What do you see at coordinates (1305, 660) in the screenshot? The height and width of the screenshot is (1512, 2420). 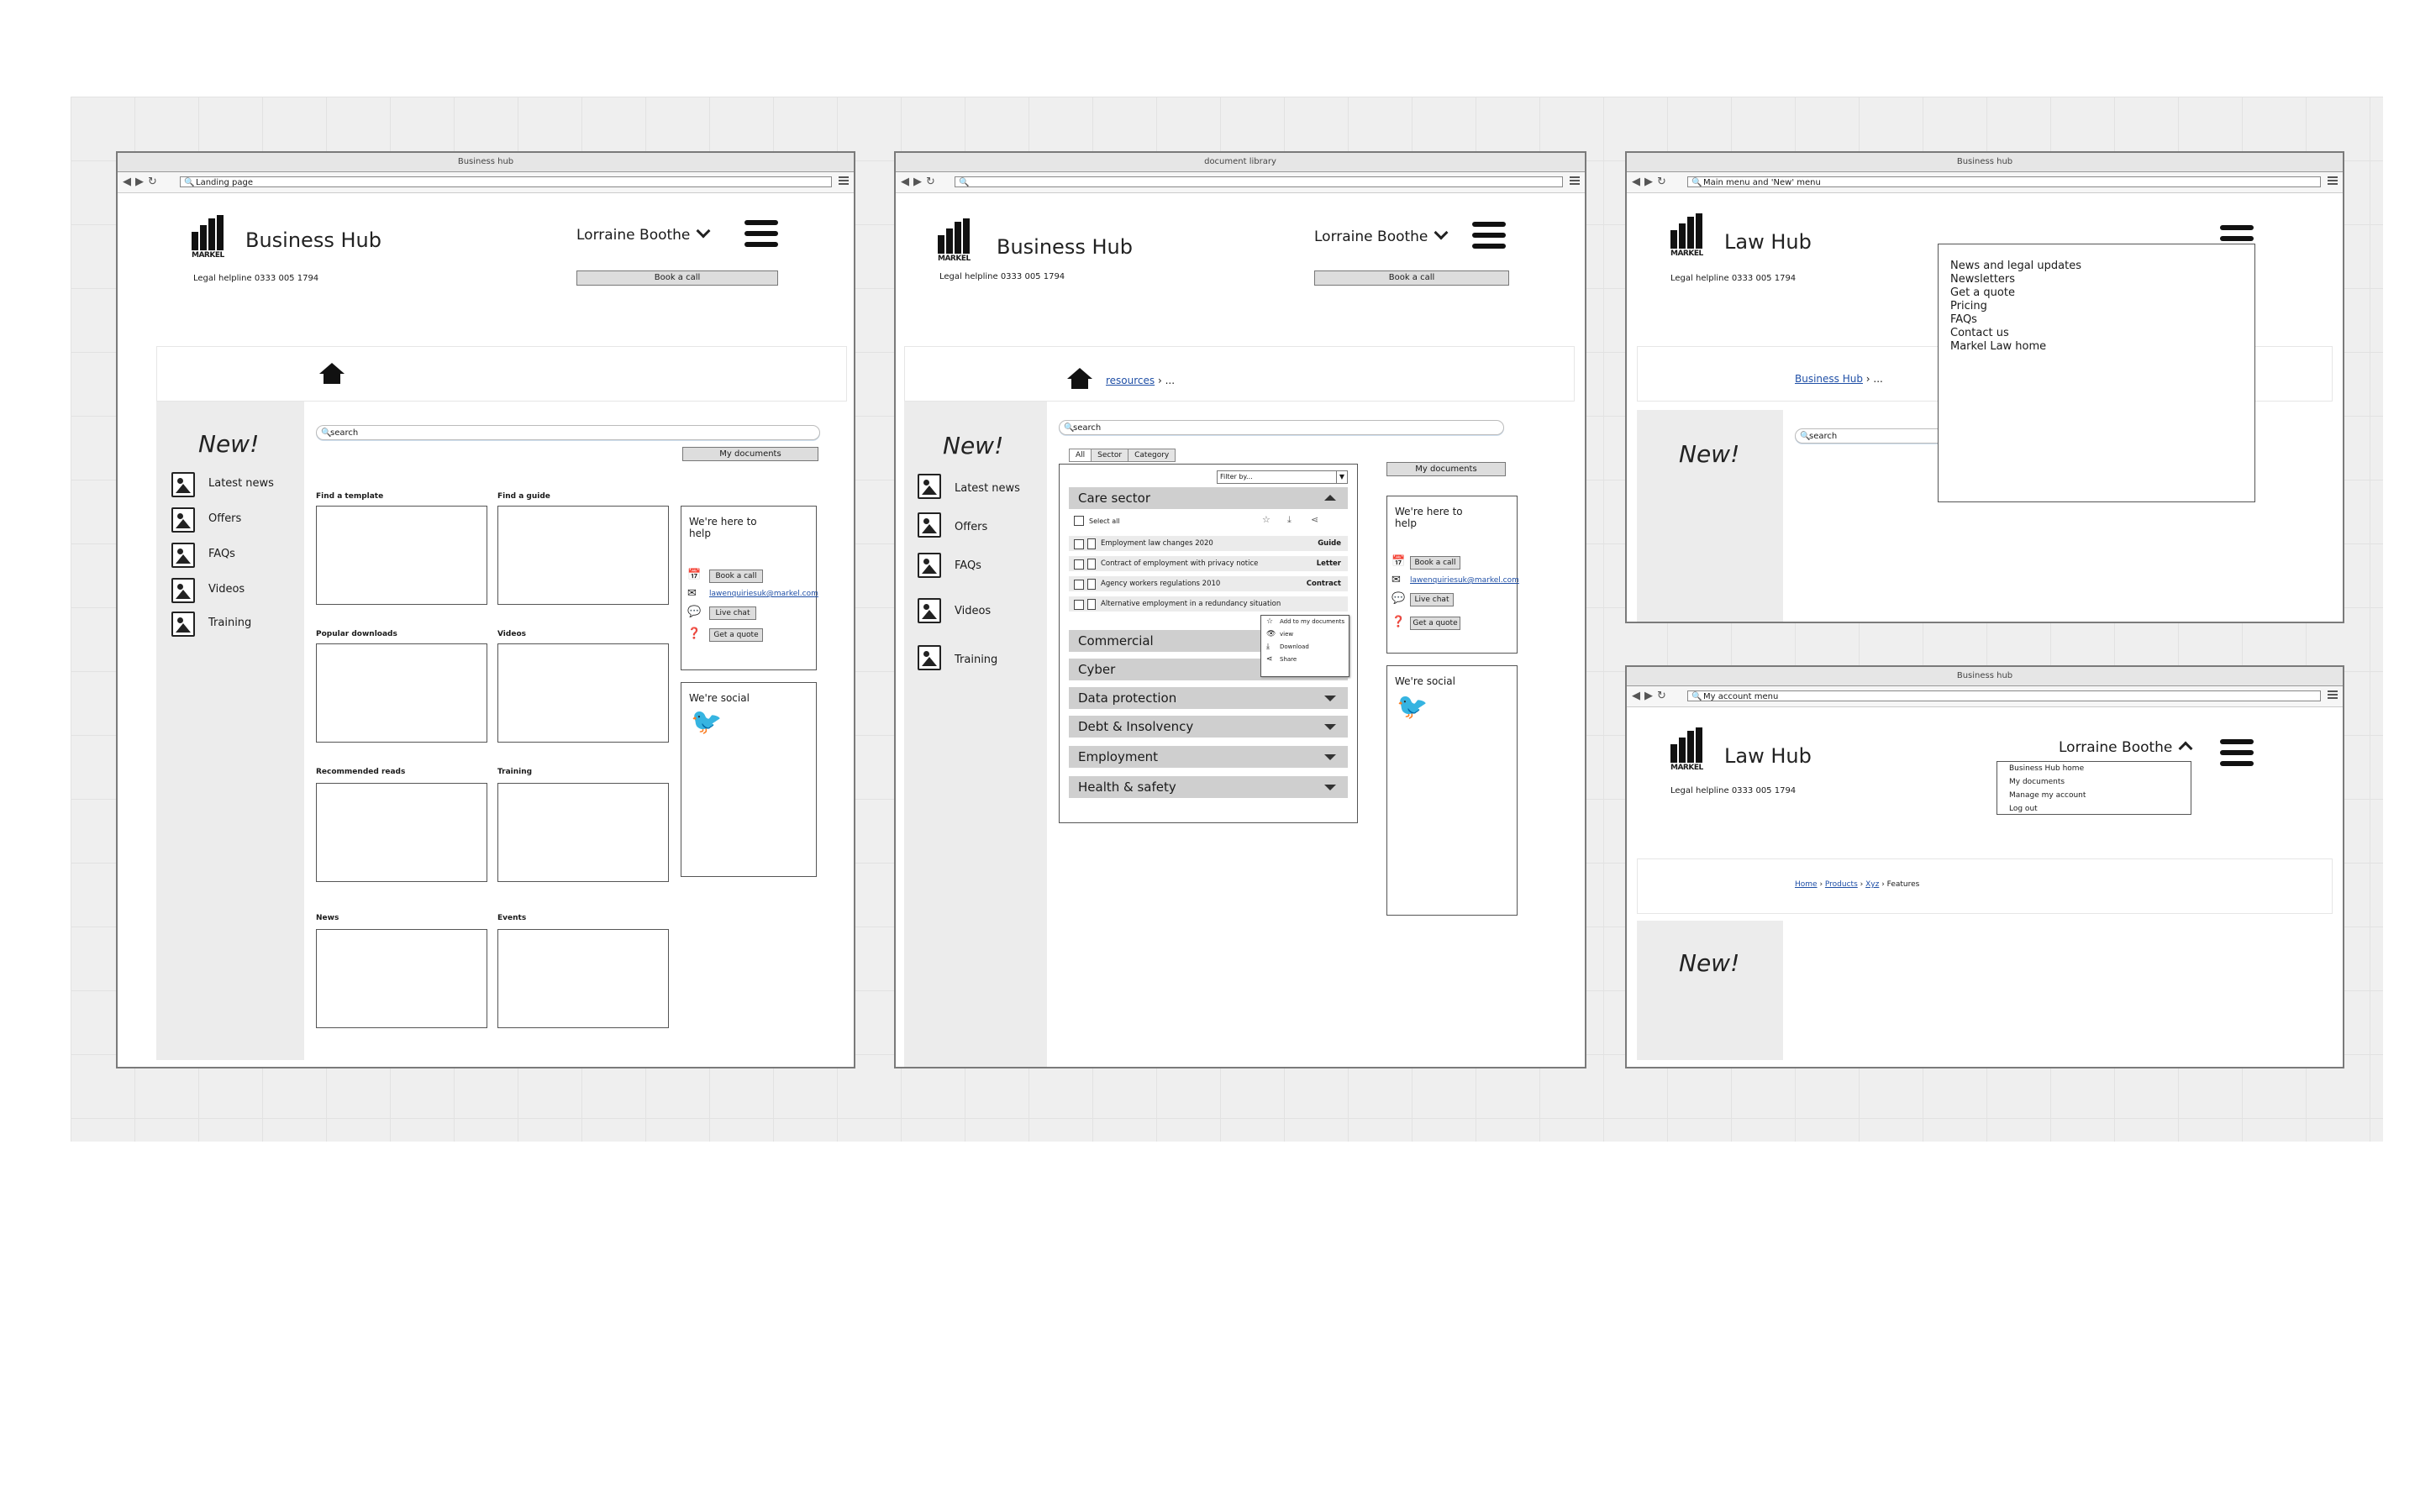 I see `context-item-share: ⋖ Share` at bounding box center [1305, 660].